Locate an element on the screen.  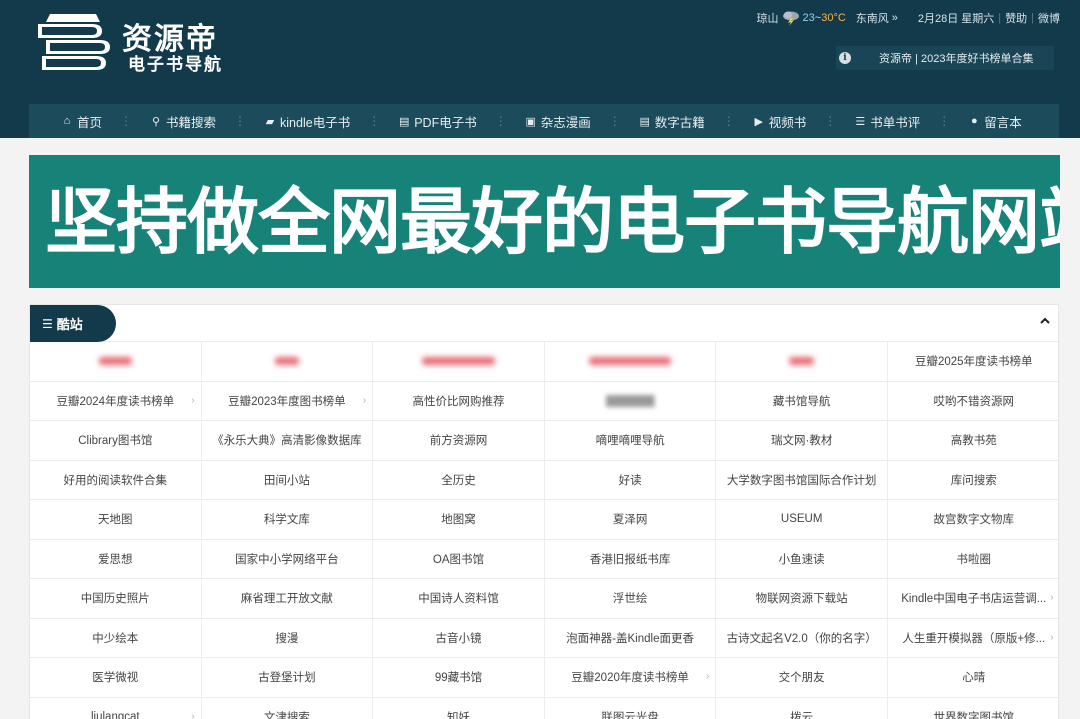
site-link: 地图窝 is located at coordinates (459, 520).